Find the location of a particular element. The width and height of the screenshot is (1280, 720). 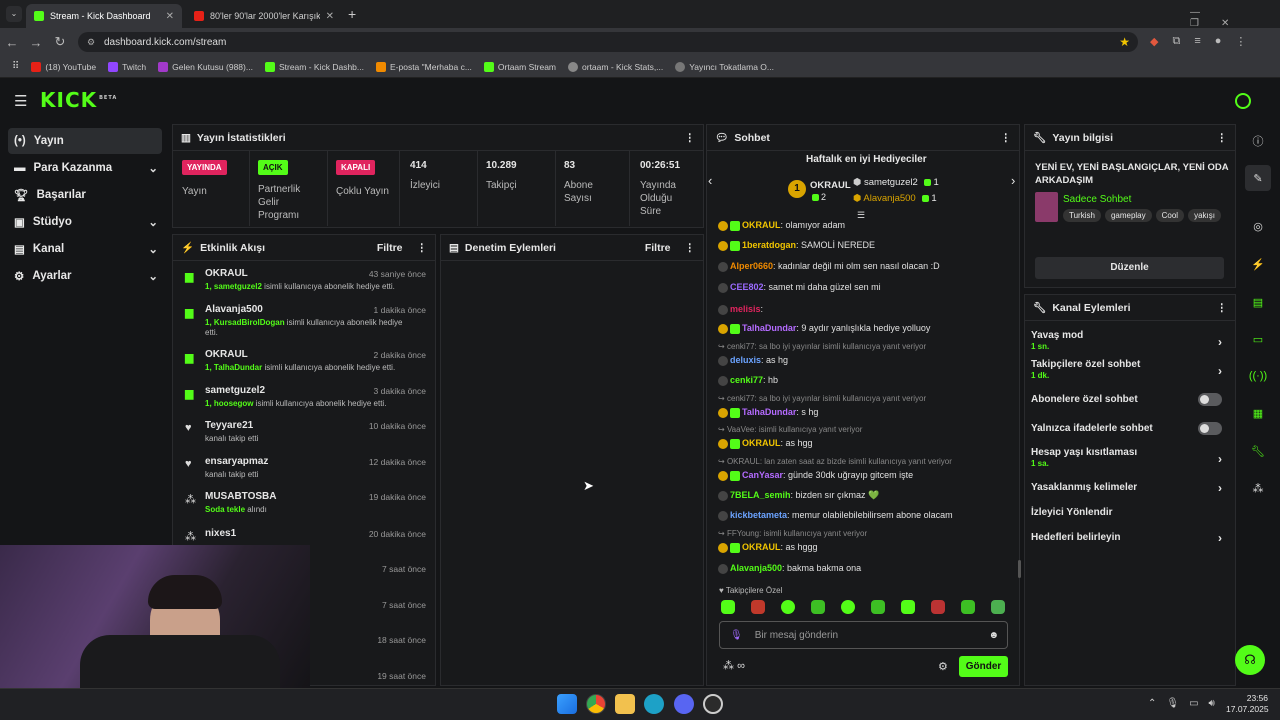

category-link: Sadece Sohbet is located at coordinates (1097, 199).